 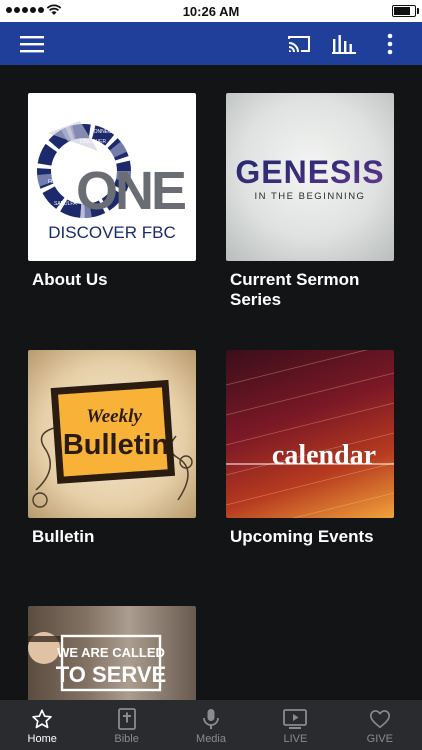 I want to click on status-bar: 10:26 AM, so click(x=211, y=11).